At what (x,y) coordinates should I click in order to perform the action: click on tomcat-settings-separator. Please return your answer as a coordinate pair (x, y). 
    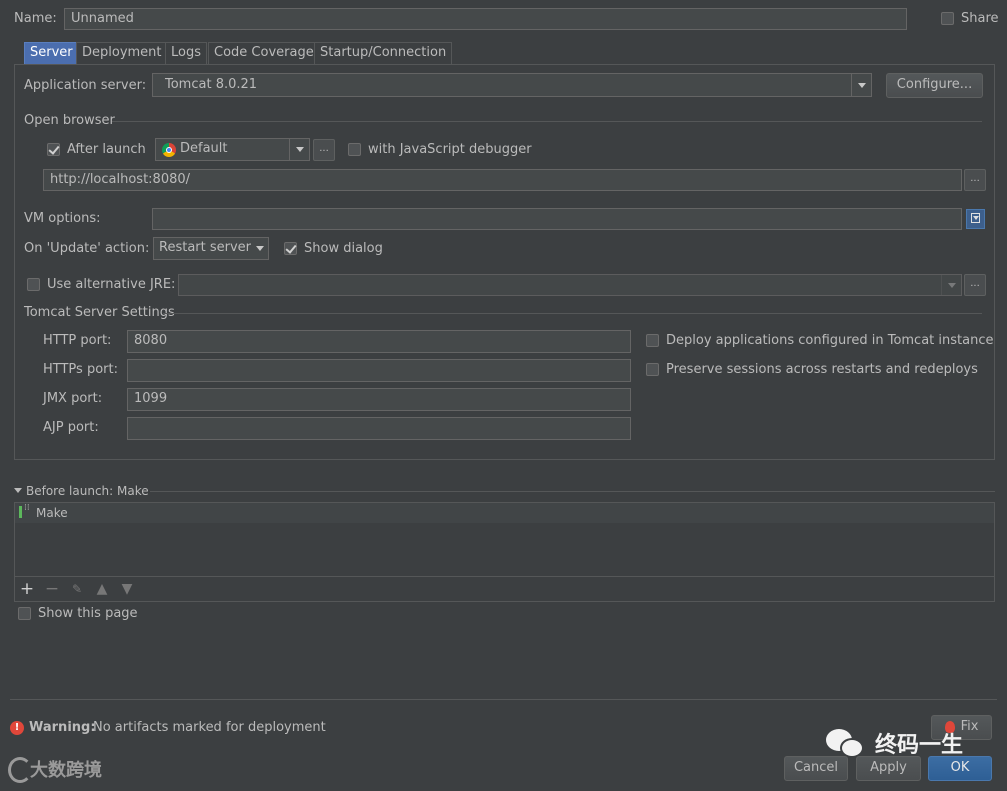
    Looking at the image, I should click on (572, 313).